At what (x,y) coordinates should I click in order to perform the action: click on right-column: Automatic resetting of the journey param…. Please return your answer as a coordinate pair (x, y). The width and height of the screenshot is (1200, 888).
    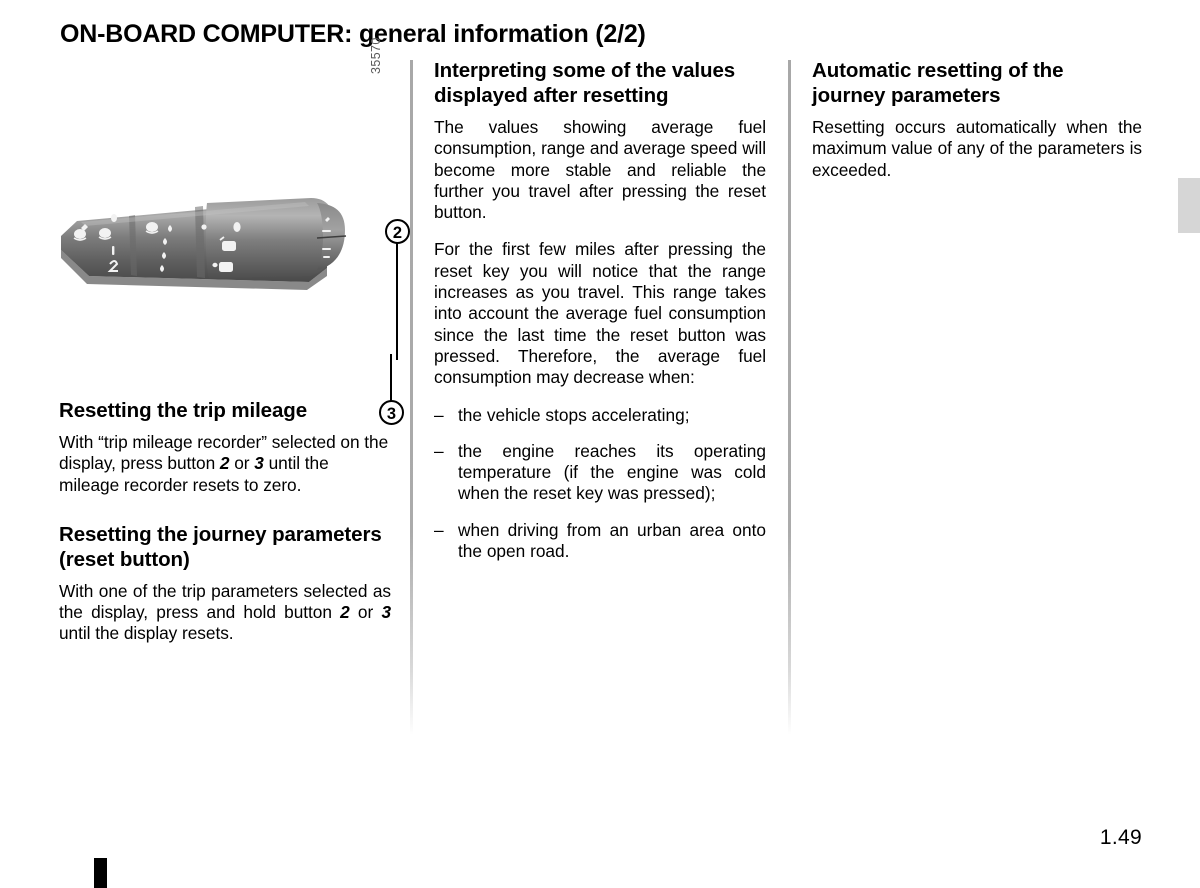
    Looking at the image, I should click on (977, 119).